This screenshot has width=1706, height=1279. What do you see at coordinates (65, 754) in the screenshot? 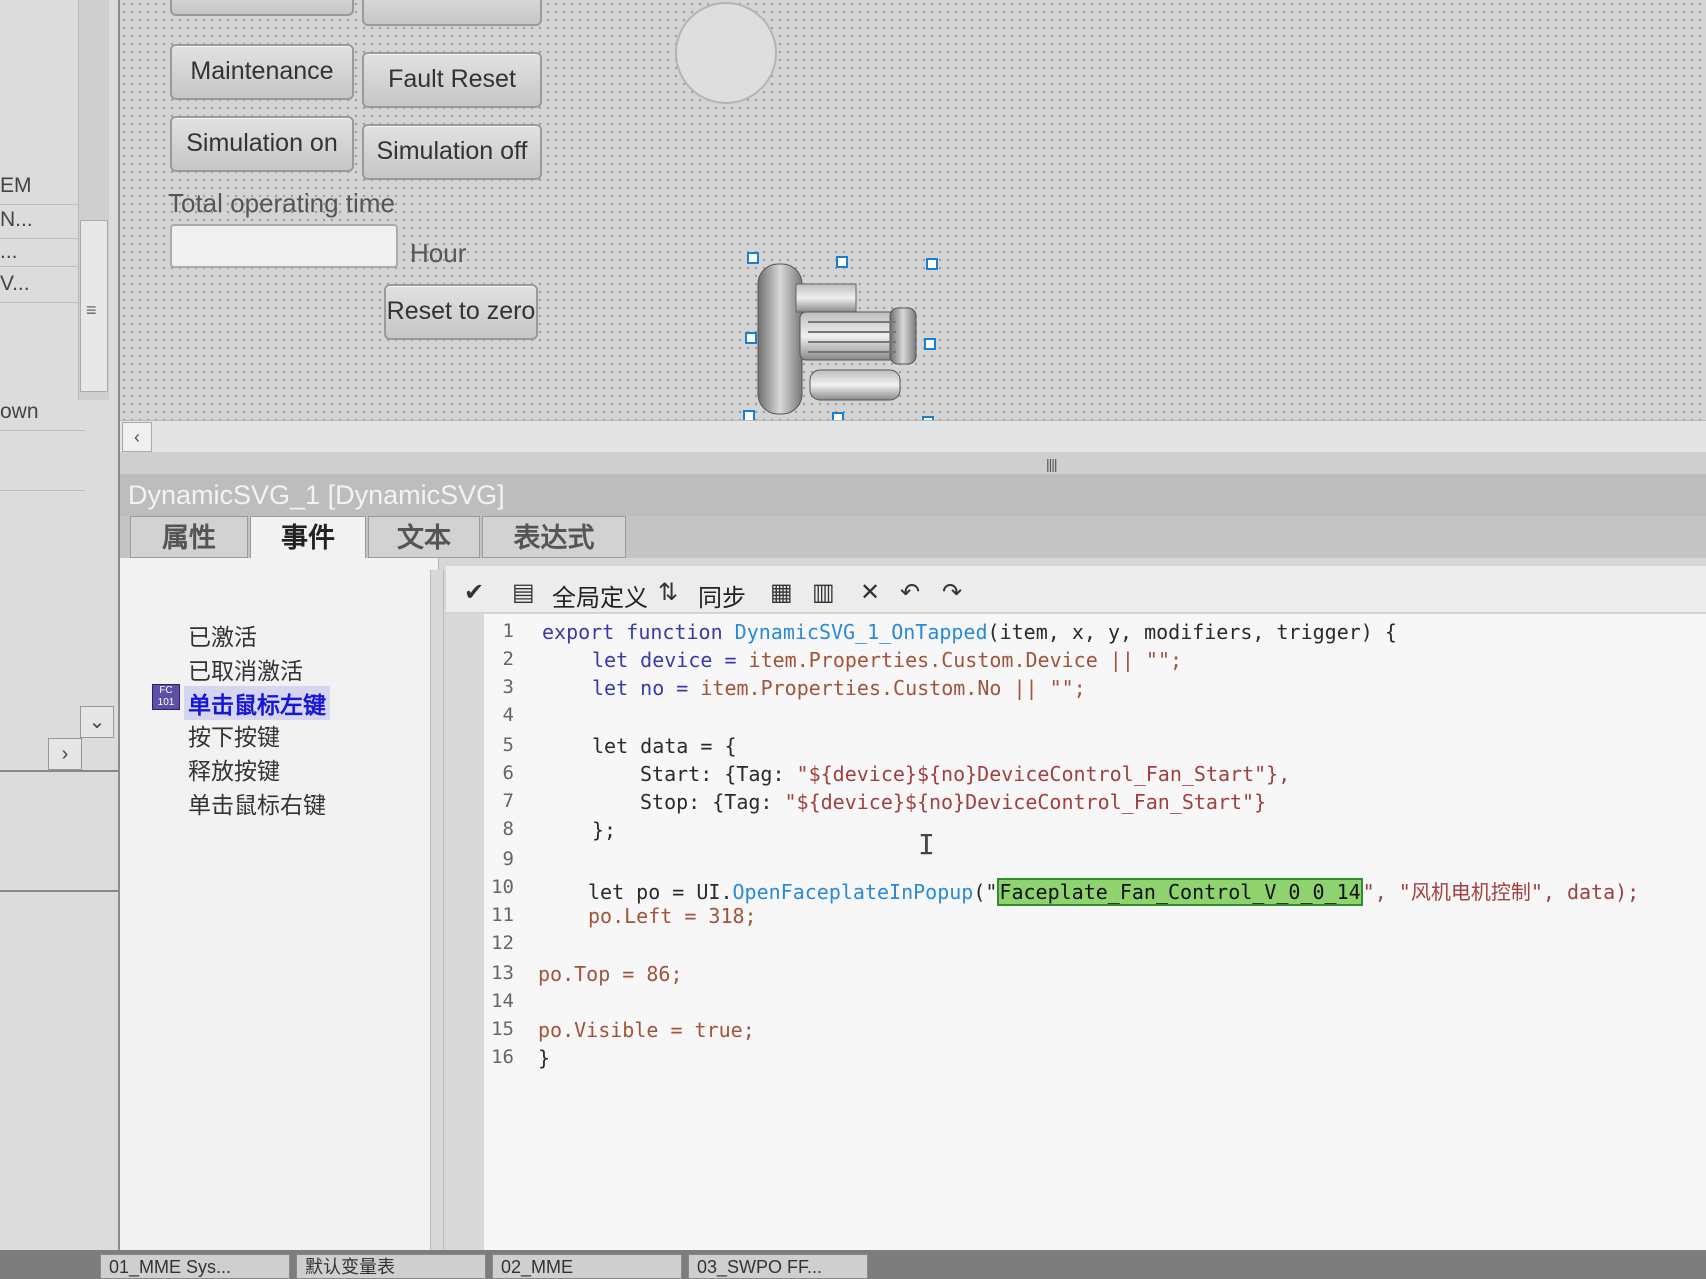
I see `chevron-right-icon: ›` at bounding box center [65, 754].